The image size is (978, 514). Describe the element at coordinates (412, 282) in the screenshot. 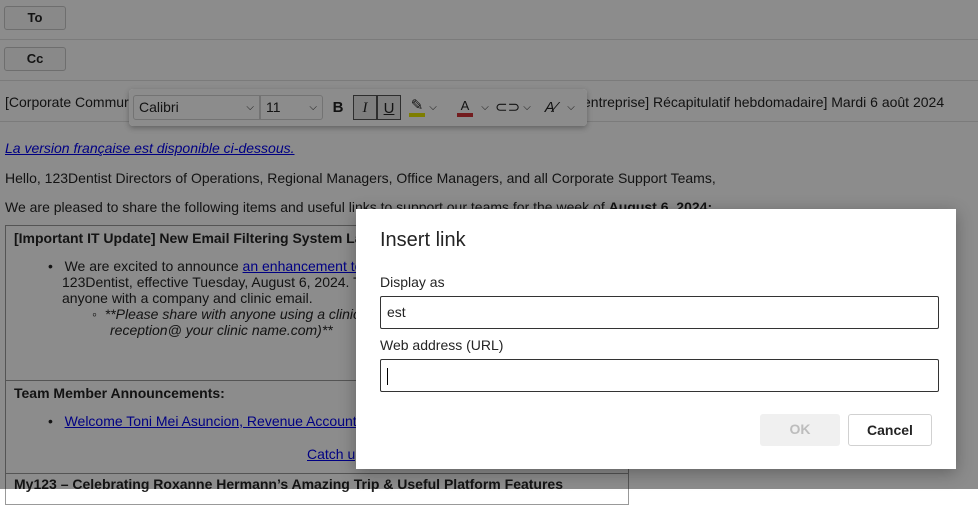

I see `display-as-label: Display as` at that location.